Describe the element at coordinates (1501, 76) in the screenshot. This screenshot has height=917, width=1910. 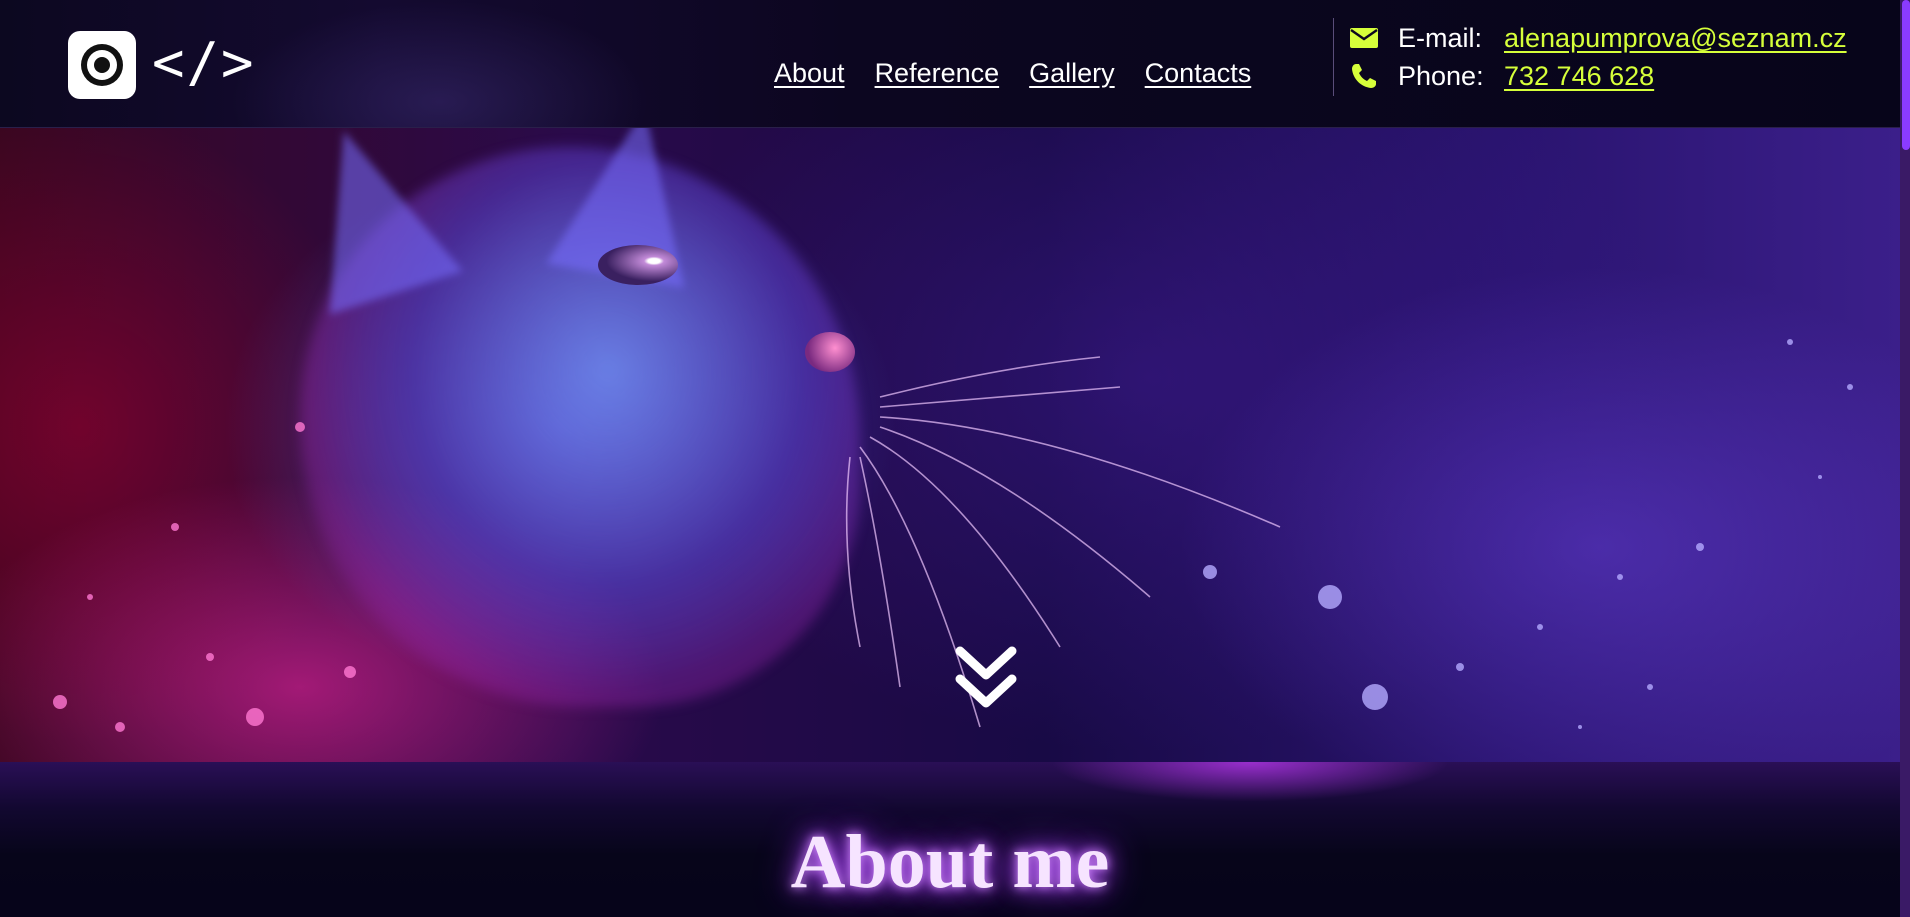
I see `contact-phone-row: Phone: 732 746 628` at that location.